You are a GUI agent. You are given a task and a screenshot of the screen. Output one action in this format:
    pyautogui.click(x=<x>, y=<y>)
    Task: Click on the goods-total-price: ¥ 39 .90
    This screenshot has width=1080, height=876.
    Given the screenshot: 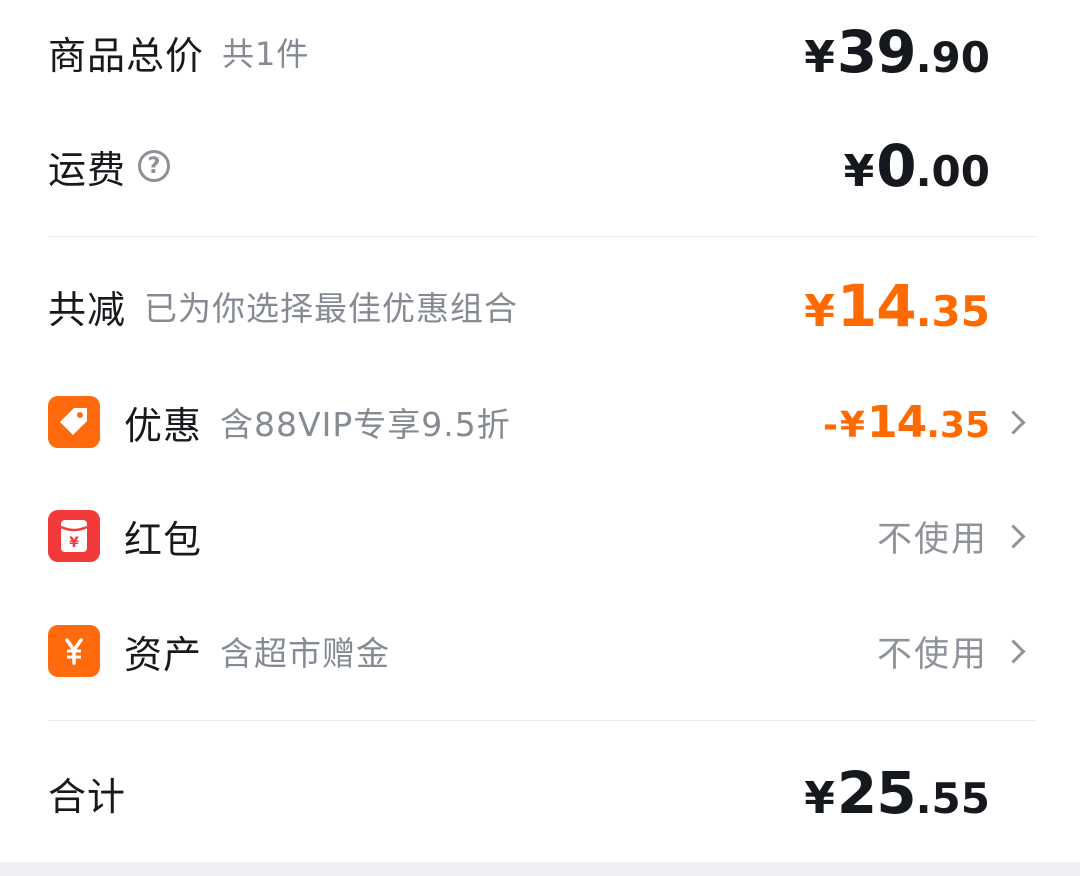 What is the action you would take?
    pyautogui.click(x=897, y=52)
    